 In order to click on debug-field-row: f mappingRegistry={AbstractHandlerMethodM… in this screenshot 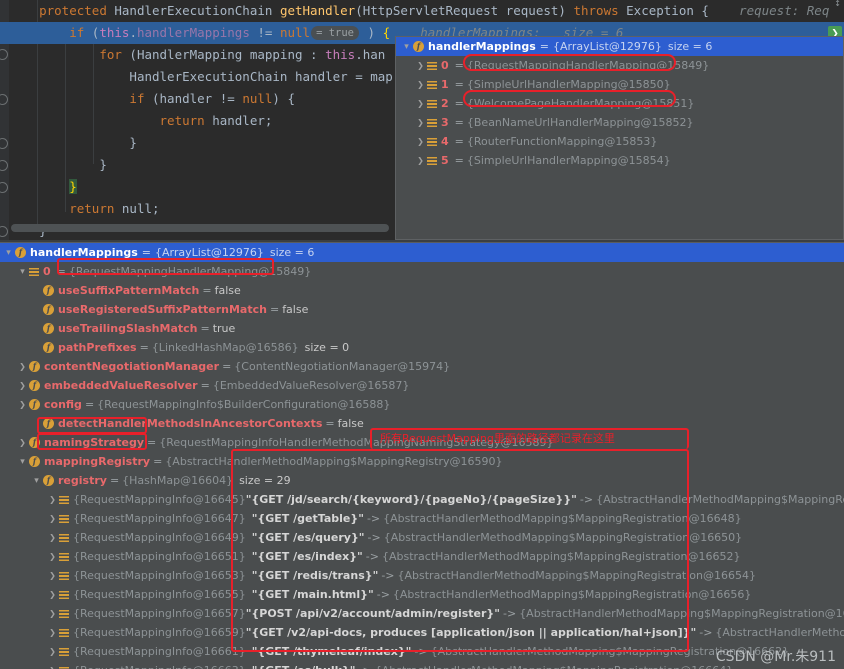, I will do `click(422, 461)`.